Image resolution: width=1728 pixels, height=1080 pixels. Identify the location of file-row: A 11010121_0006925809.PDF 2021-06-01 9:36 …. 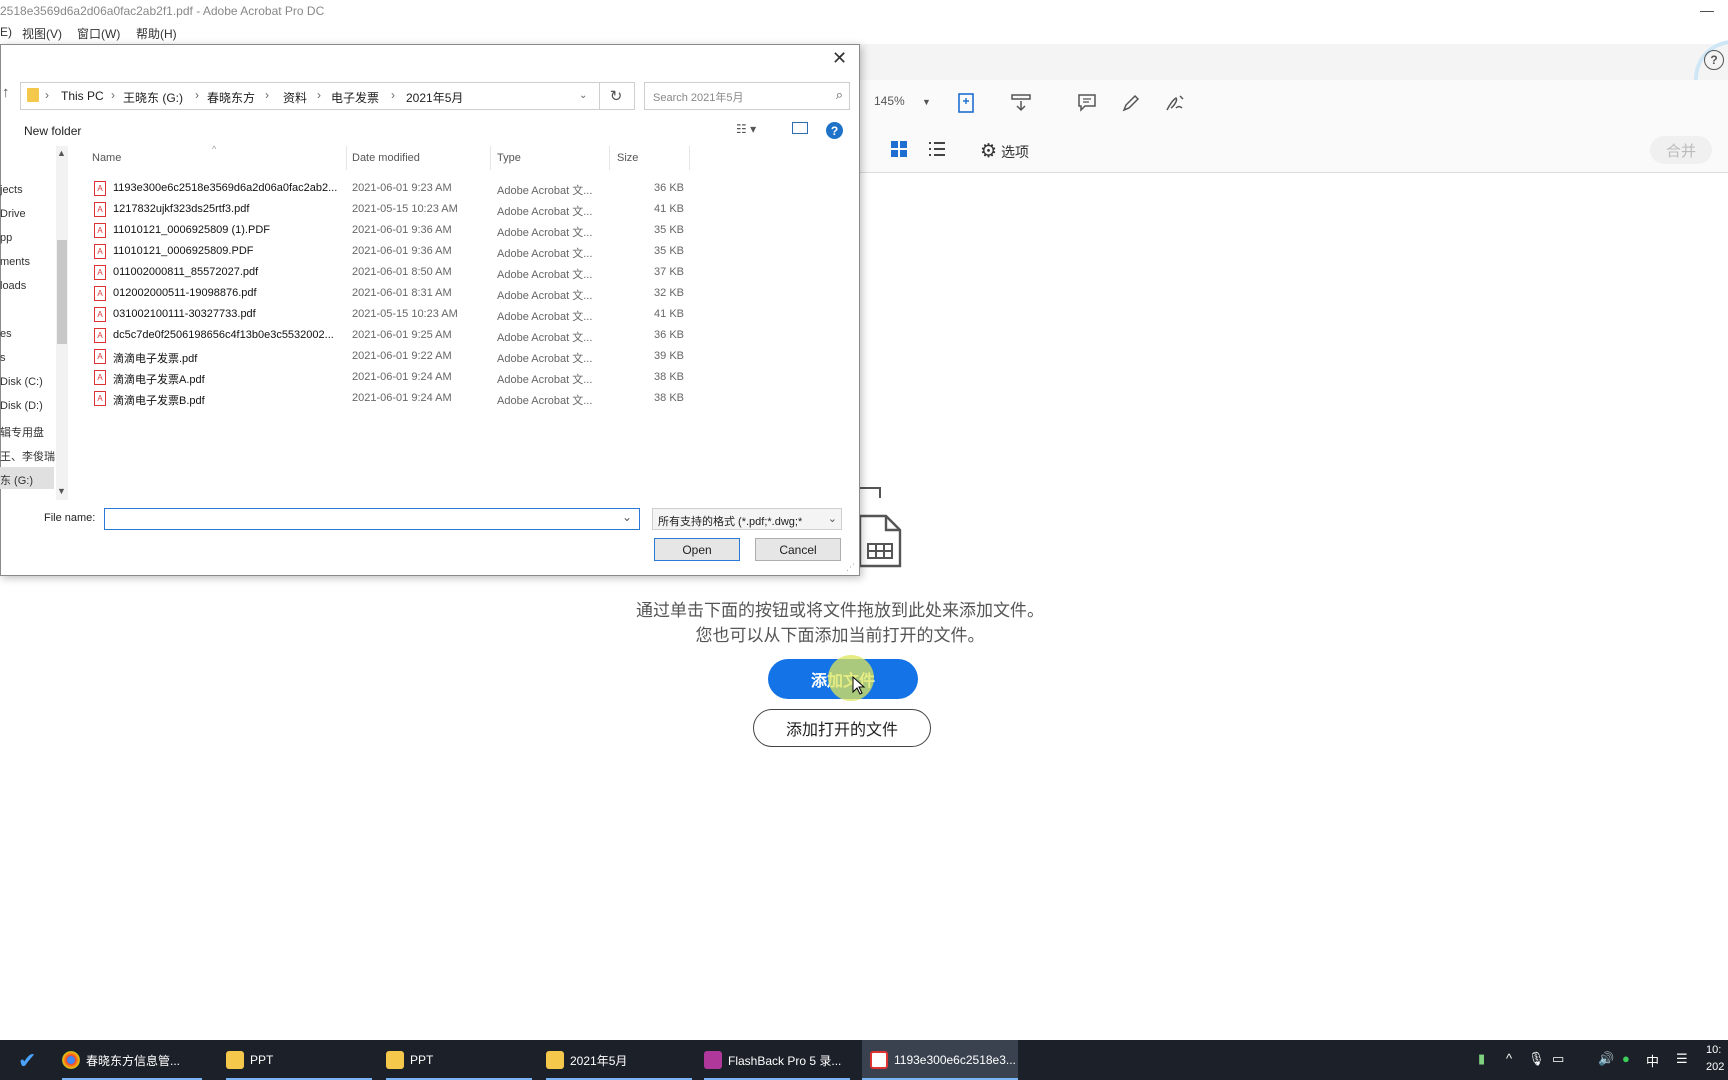
(390, 251).